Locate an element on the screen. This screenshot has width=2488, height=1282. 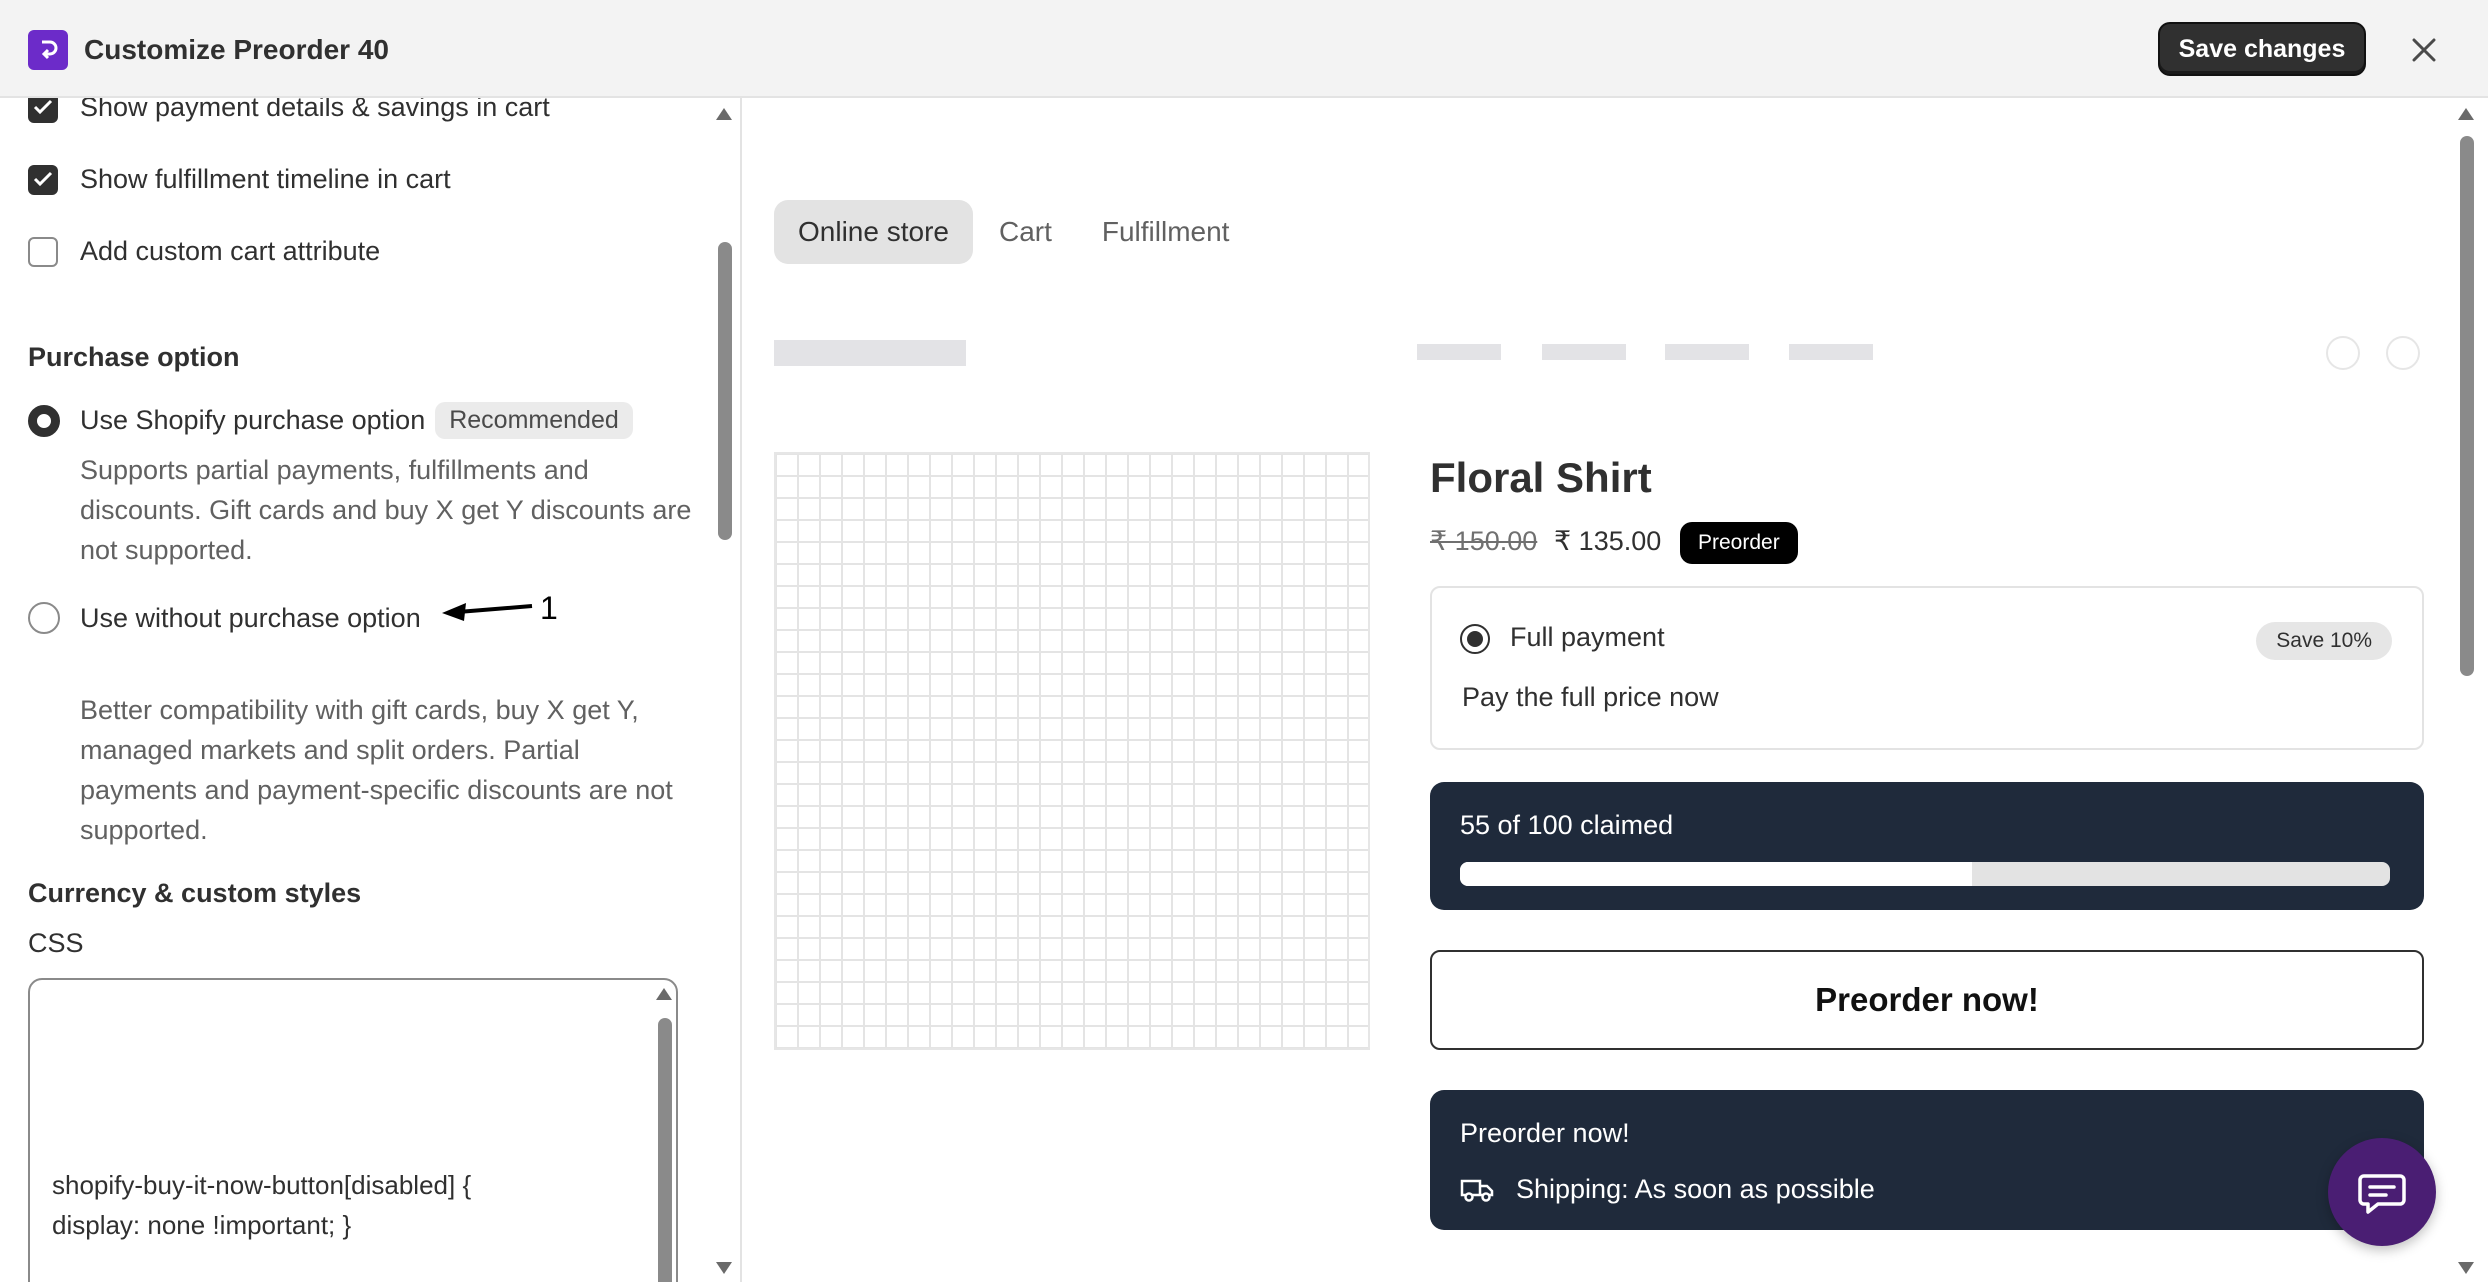
checkbox-custom-cart-attribute is located at coordinates (43, 251).